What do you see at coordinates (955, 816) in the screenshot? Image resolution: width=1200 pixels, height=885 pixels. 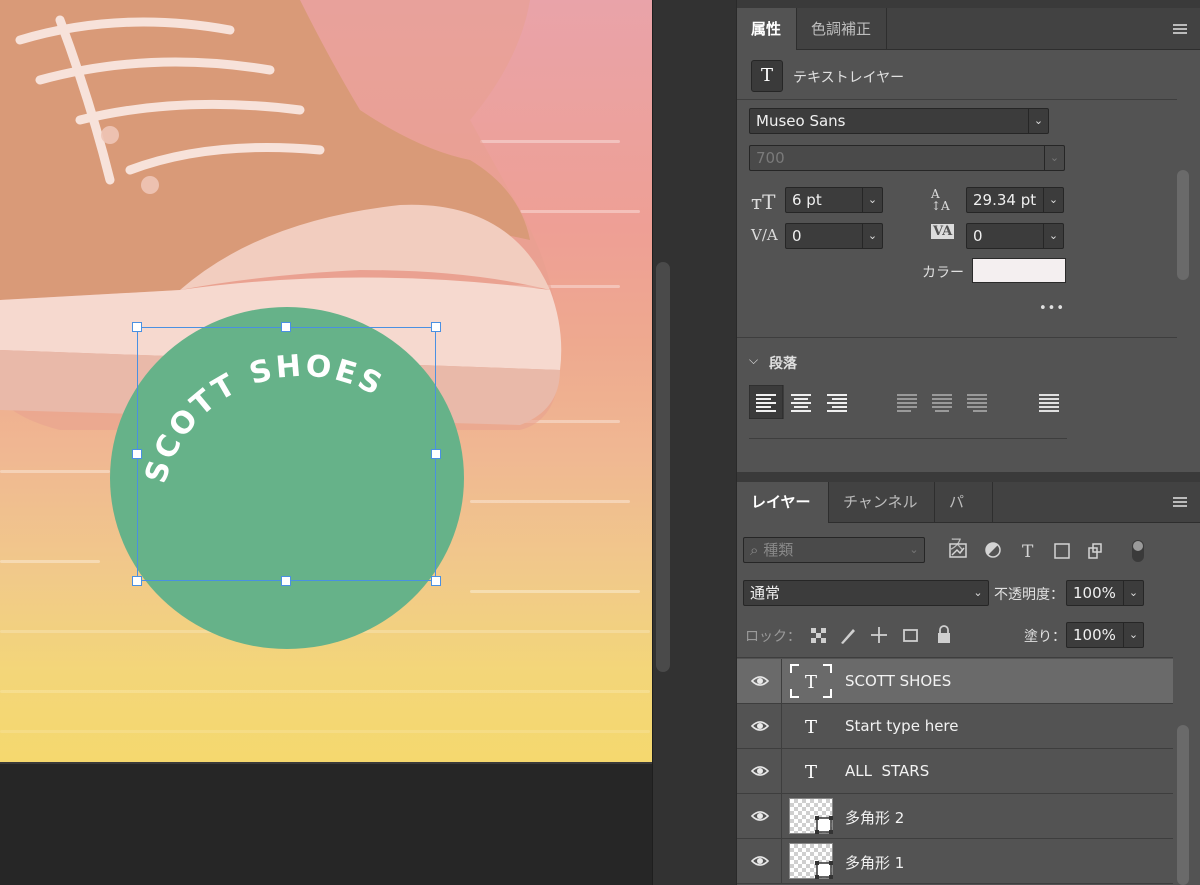 I see `layer-row: 多角形 2` at bounding box center [955, 816].